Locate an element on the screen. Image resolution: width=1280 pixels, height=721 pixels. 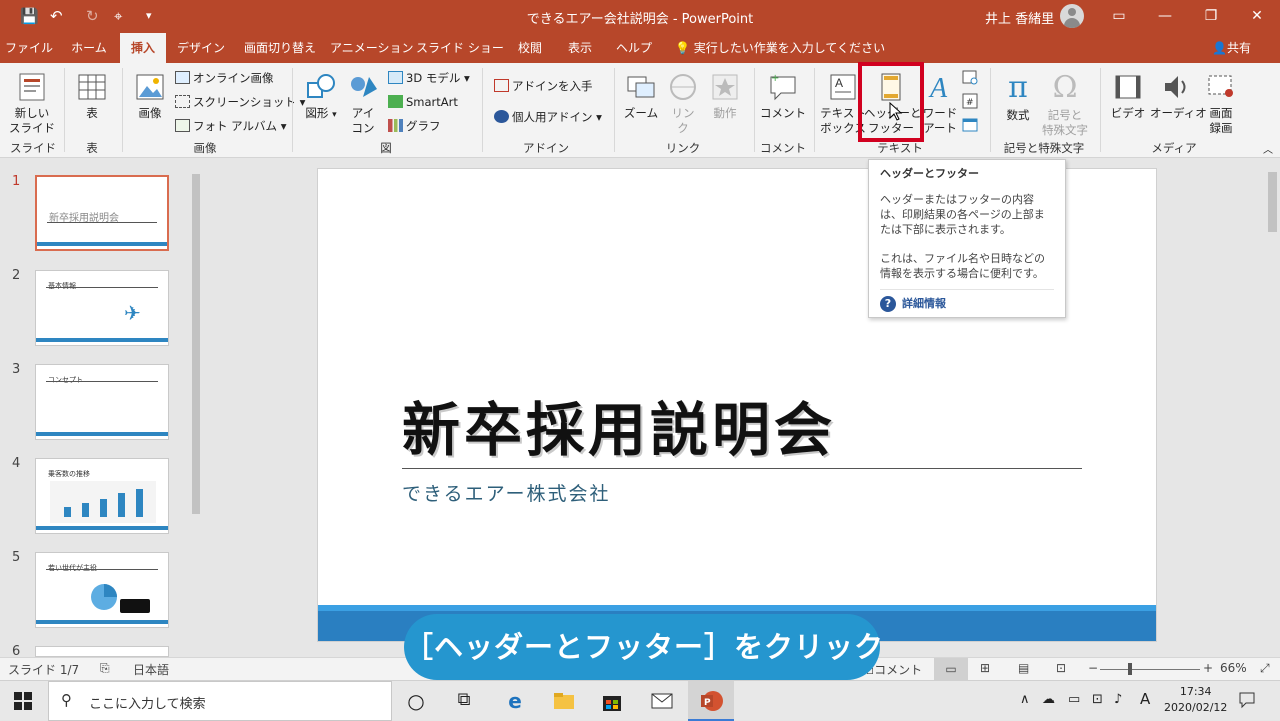
image-button: 画像 is located at coordinates (150, 96).